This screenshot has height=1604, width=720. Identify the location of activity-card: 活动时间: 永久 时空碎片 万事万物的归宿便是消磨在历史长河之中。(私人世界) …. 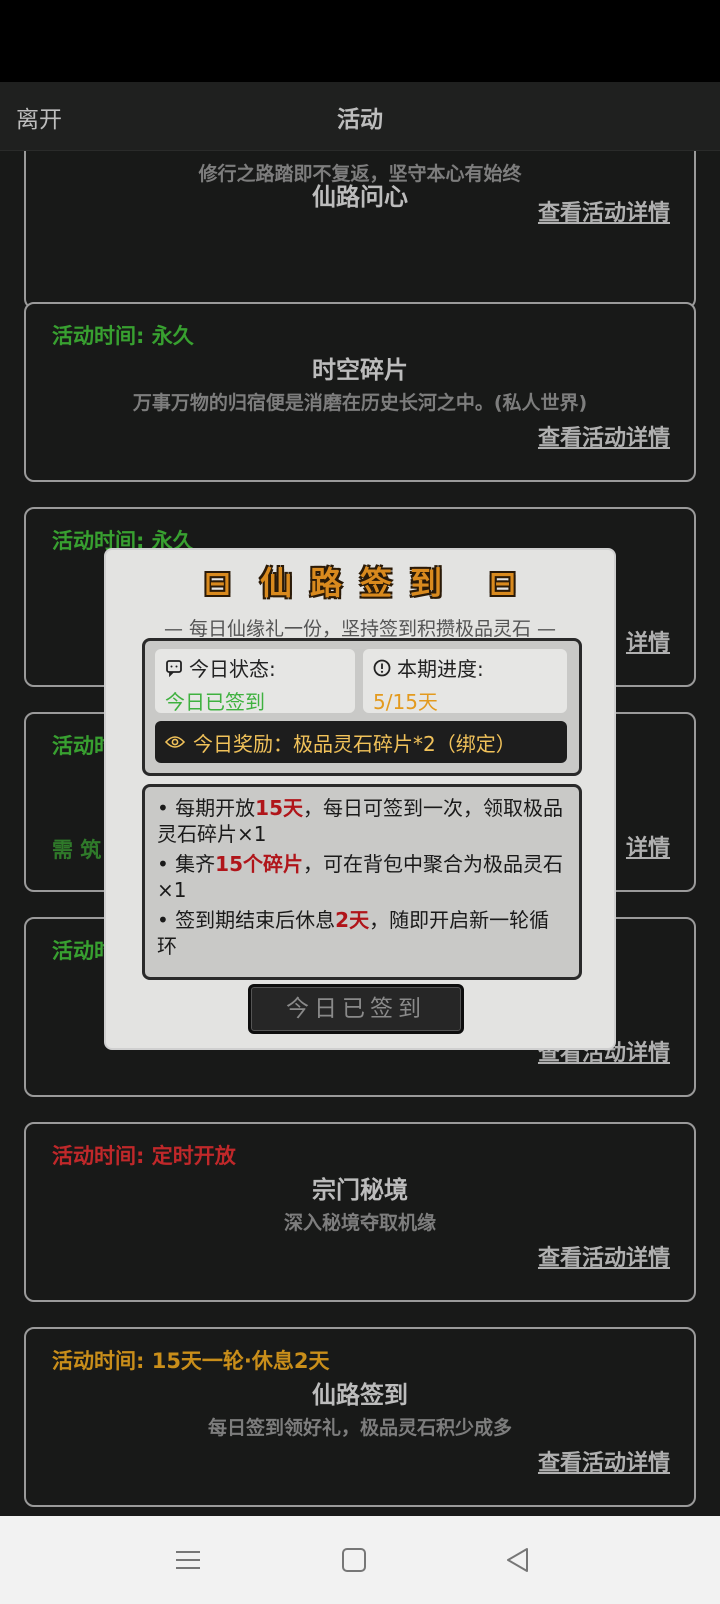
(360, 392).